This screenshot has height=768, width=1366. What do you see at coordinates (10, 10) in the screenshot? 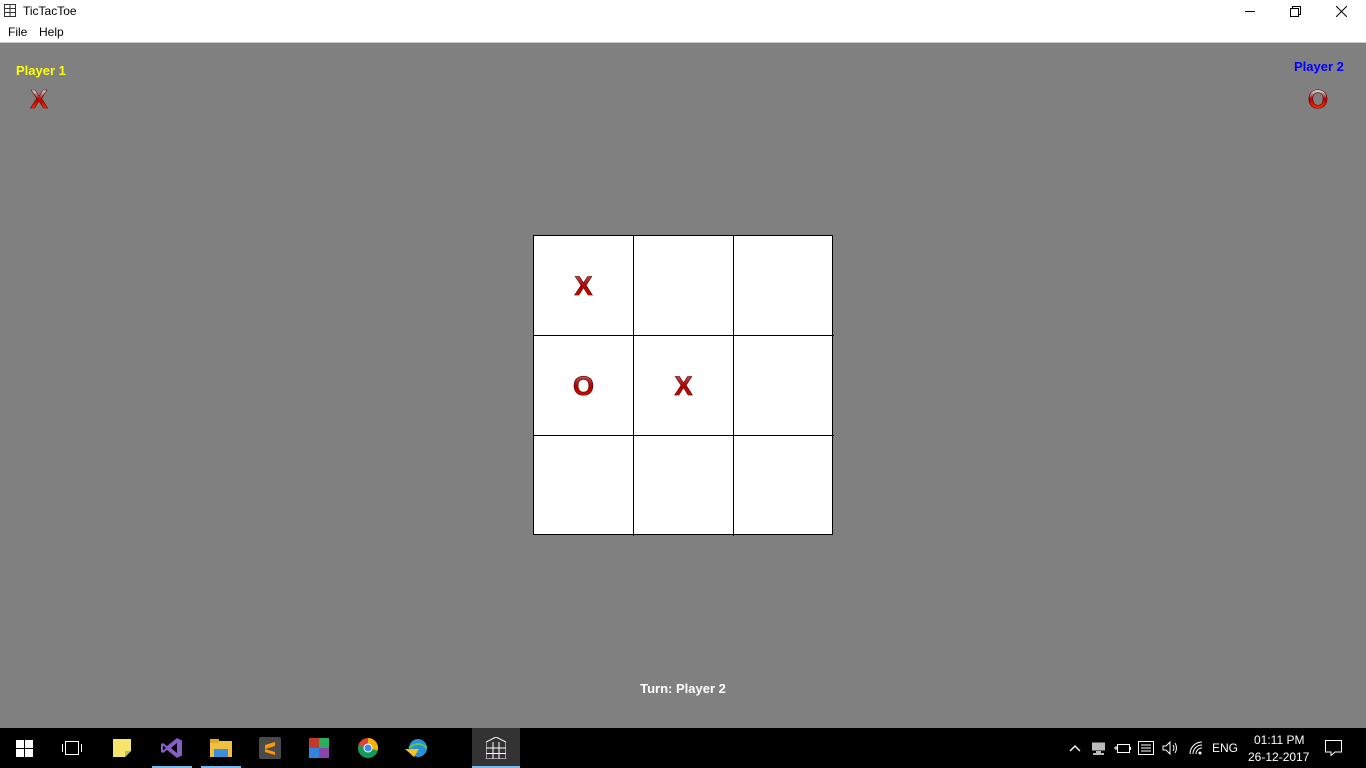
I see `grid-window-icon` at bounding box center [10, 10].